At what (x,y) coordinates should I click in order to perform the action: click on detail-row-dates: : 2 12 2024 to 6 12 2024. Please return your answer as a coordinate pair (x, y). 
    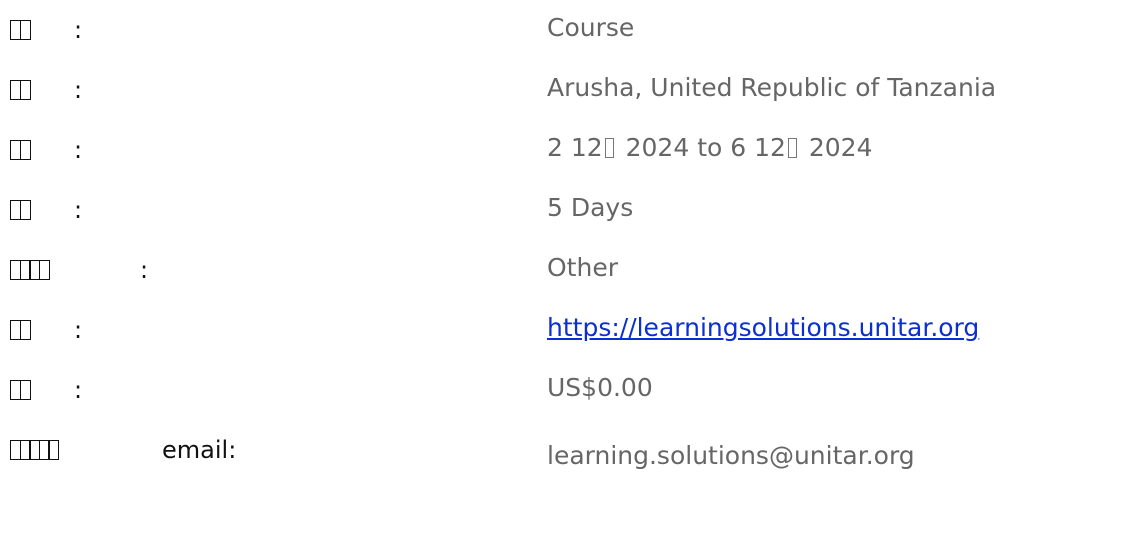
    Looking at the image, I should click on (565, 158).